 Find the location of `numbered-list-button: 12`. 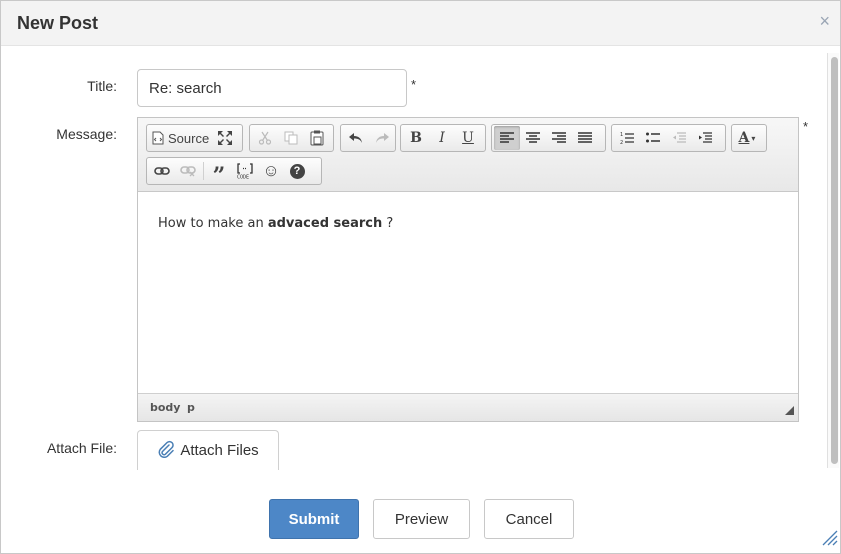

numbered-list-button: 12 is located at coordinates (627, 138).